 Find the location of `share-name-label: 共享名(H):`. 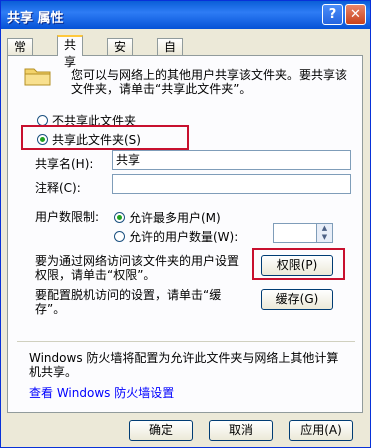

share-name-label: 共享名(H): is located at coordinates (64, 164).